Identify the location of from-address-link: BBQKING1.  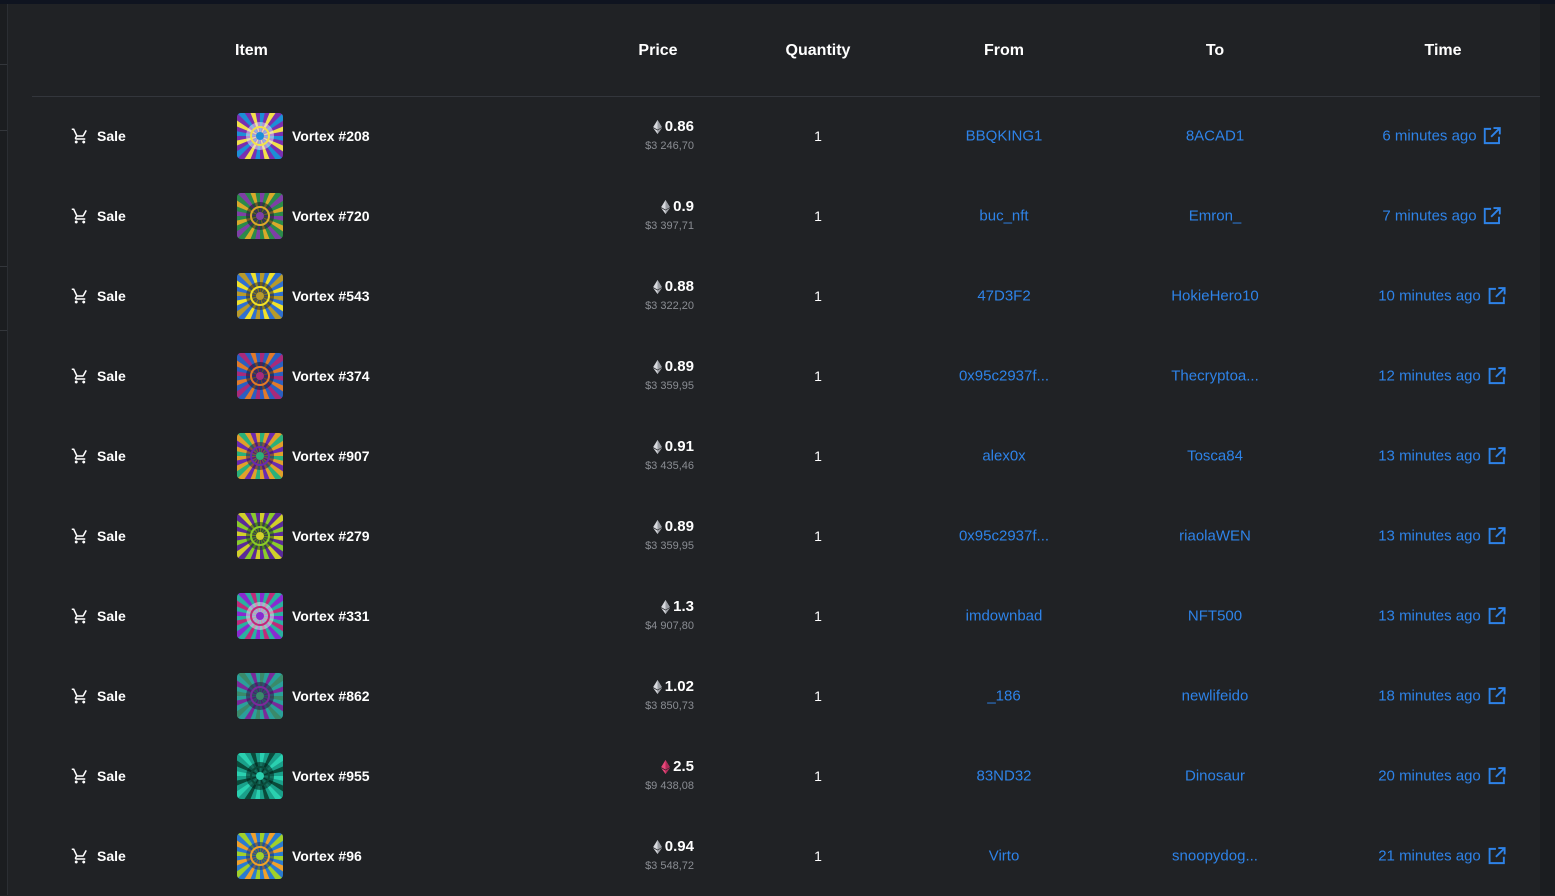
(1004, 136).